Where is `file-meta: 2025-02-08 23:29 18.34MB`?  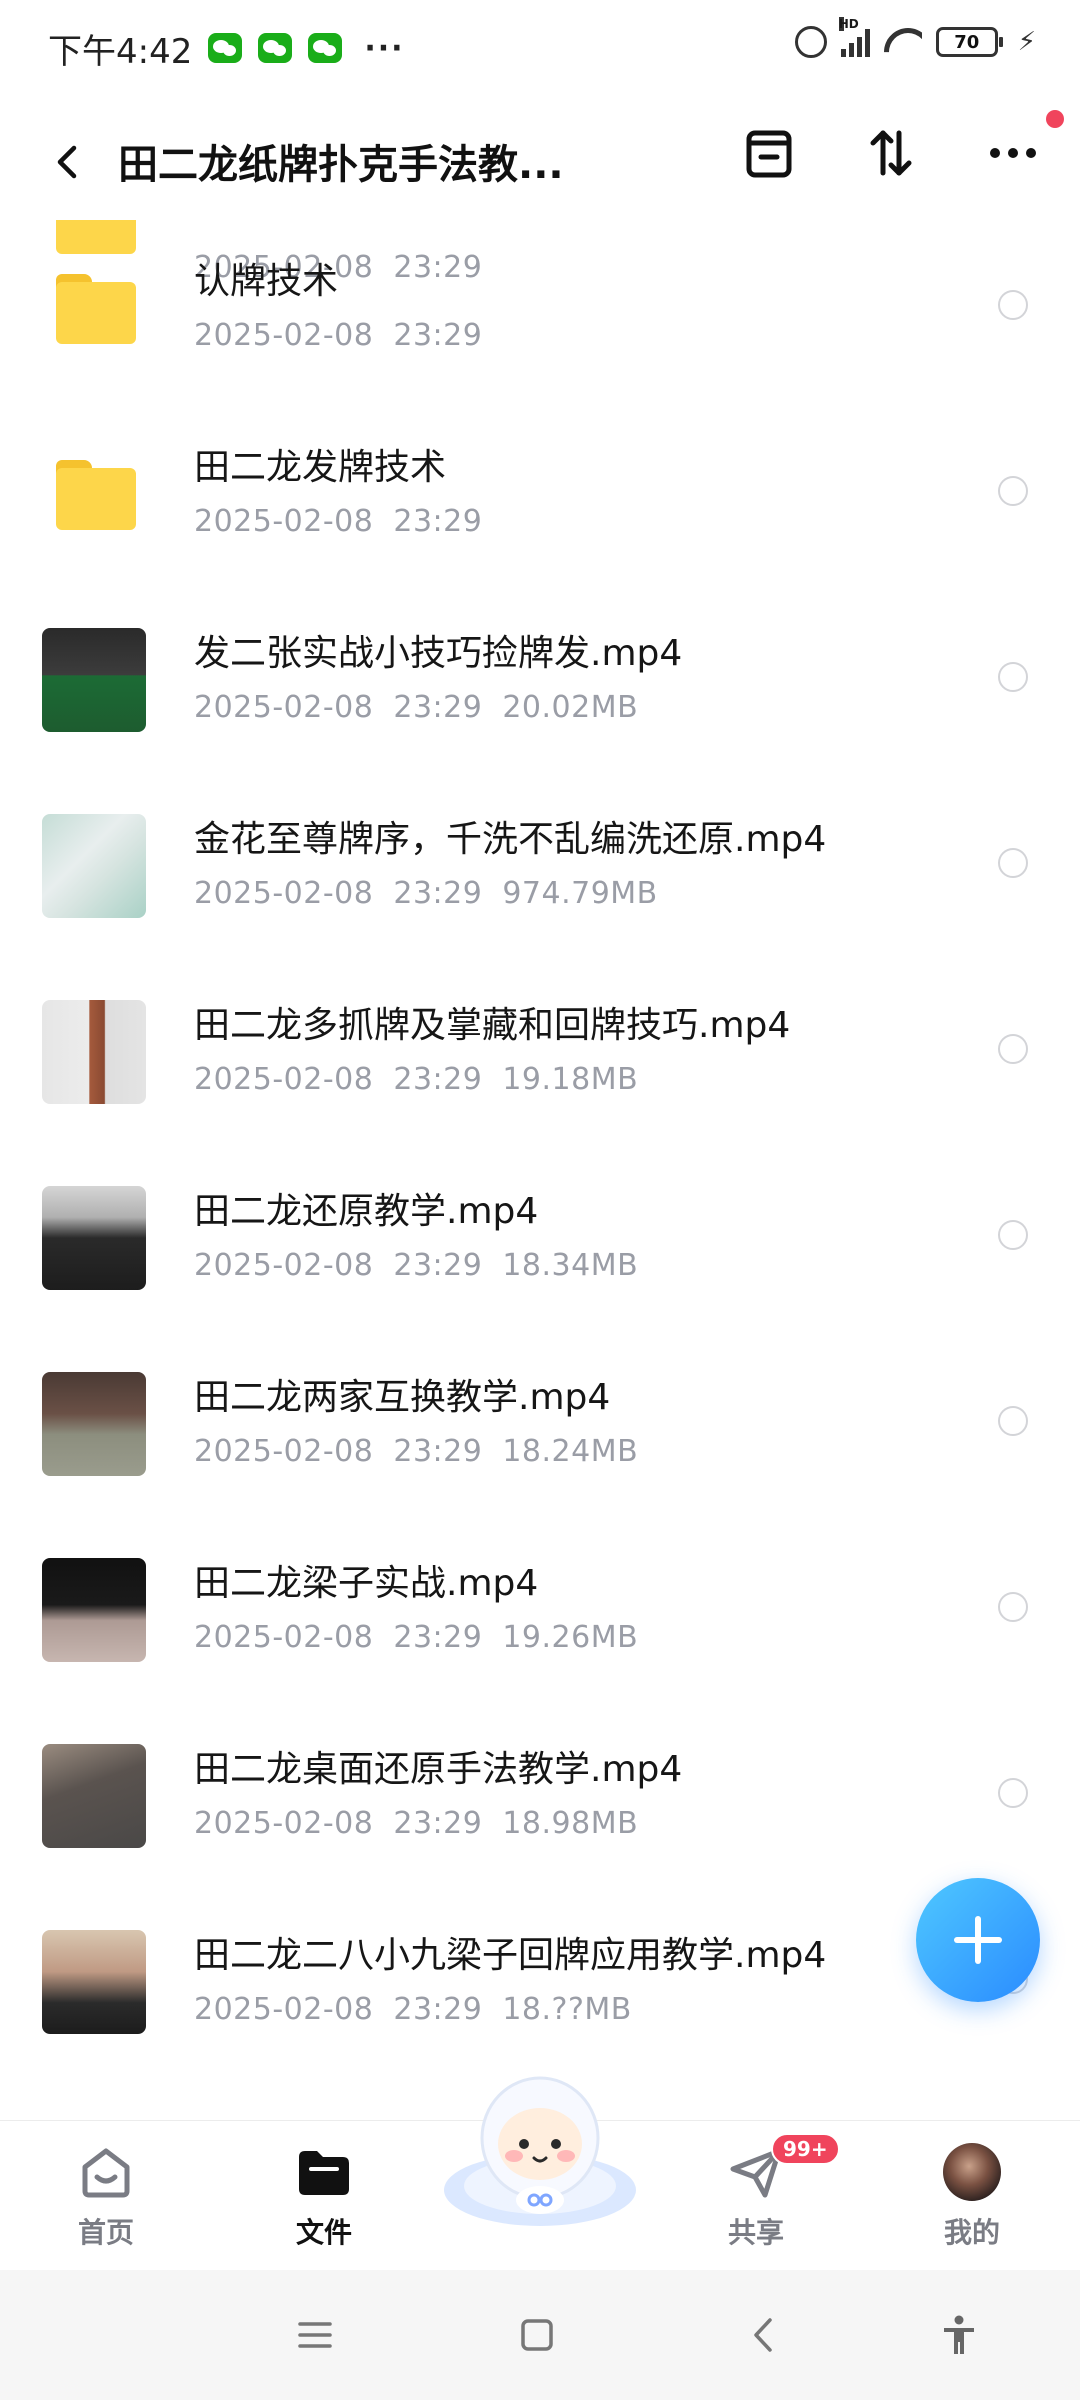 file-meta: 2025-02-08 23:29 18.34MB is located at coordinates (426, 1265).